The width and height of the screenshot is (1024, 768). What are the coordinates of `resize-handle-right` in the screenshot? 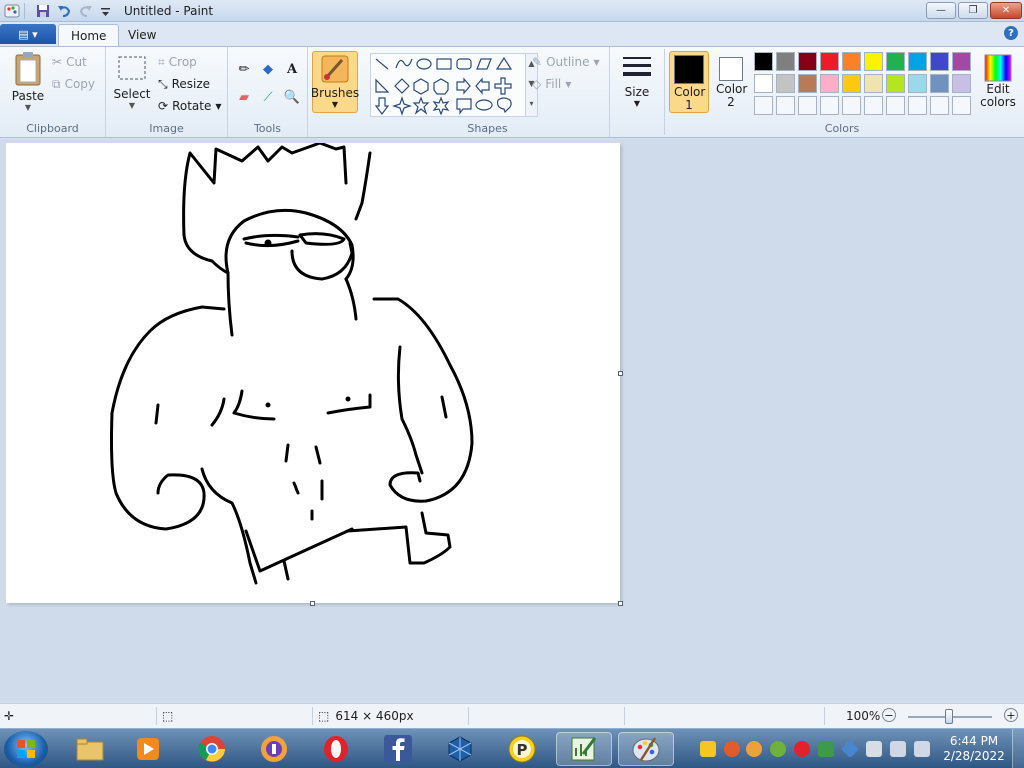 It's located at (620, 373).